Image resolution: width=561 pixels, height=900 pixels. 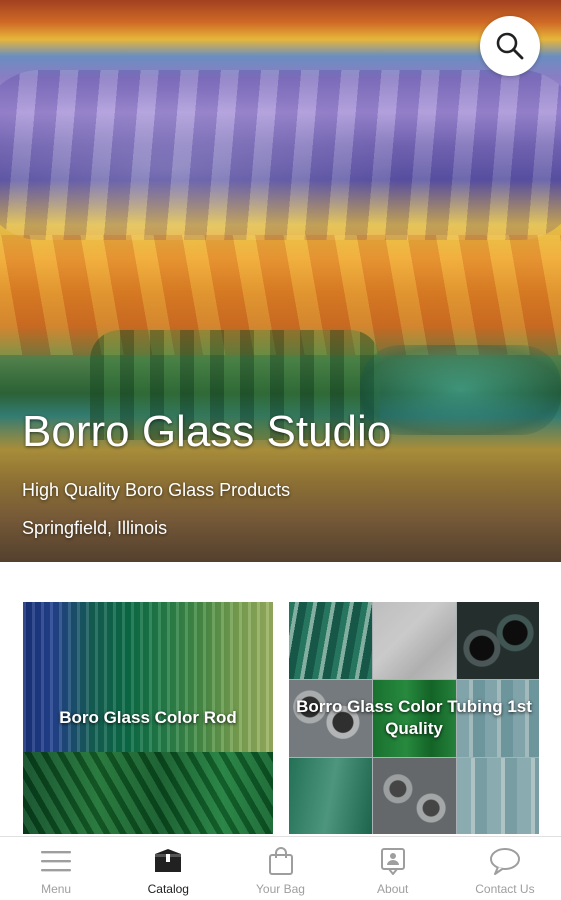 What do you see at coordinates (280, 889) in the screenshot?
I see `nav-label: Your Bag` at bounding box center [280, 889].